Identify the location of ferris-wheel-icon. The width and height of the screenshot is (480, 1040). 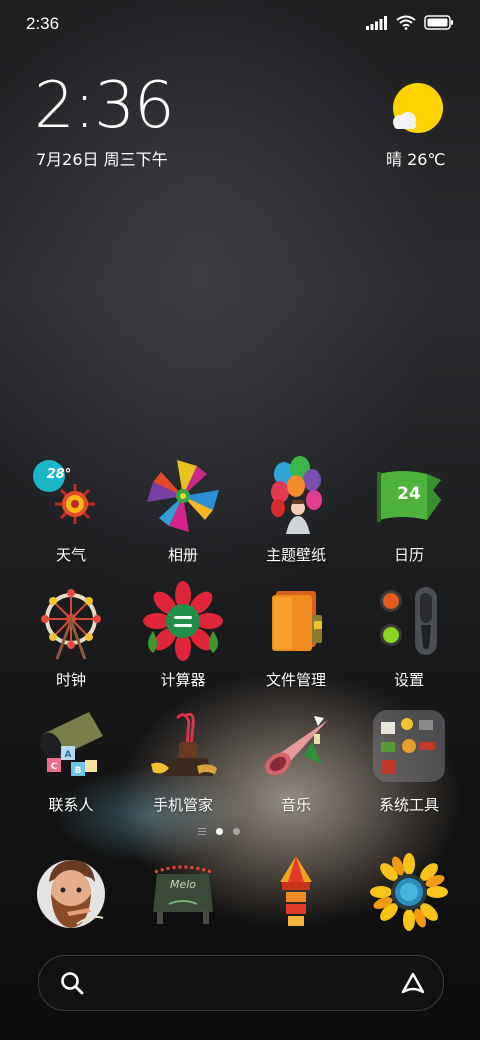
(71, 624).